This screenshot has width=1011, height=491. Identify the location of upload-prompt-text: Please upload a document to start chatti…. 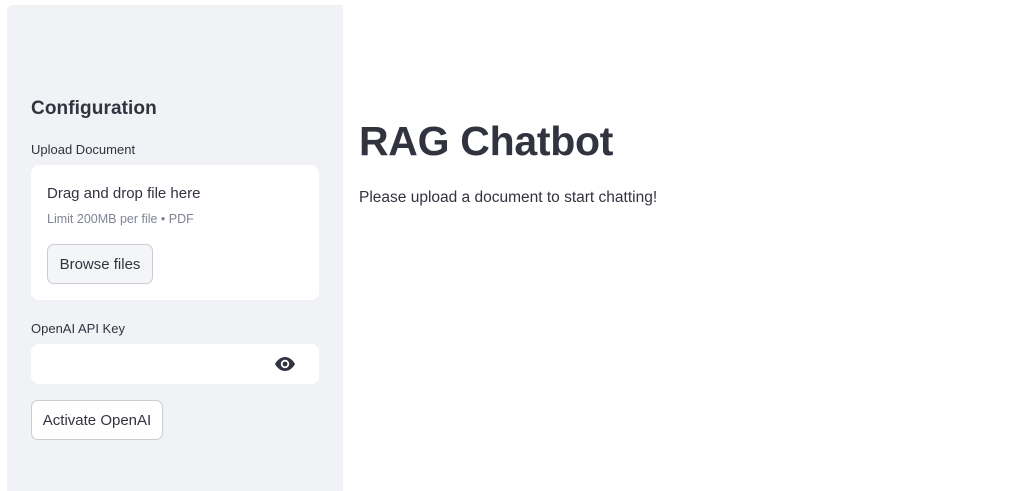
(508, 197).